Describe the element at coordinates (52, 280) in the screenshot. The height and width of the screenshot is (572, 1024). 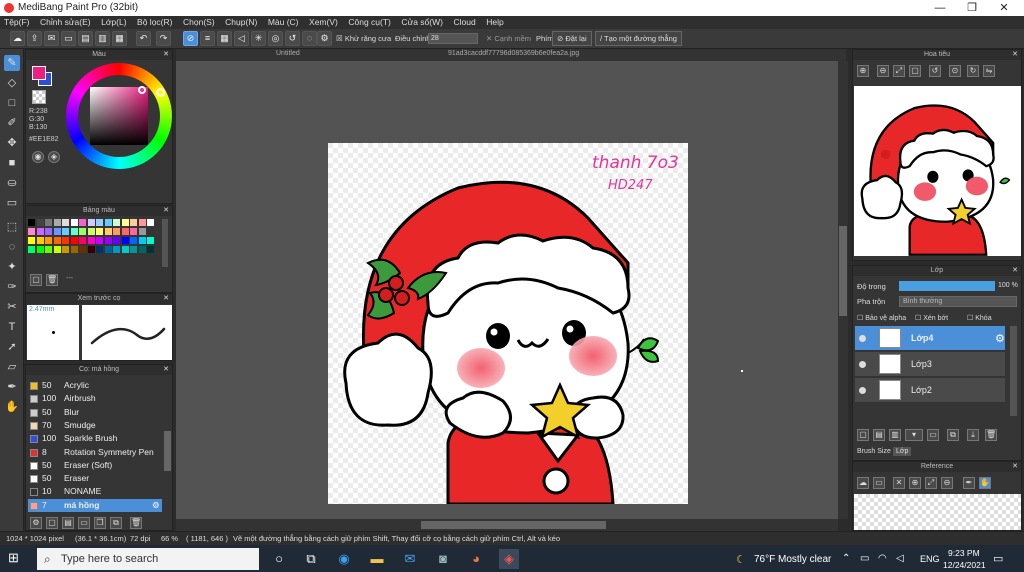
I see `delete-color-icon: 🗑` at that location.